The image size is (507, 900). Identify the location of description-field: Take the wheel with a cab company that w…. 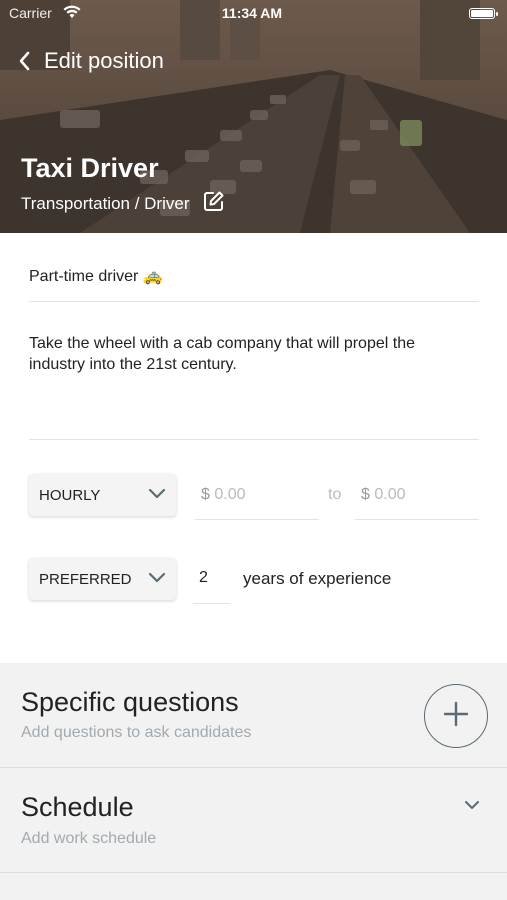
(249, 354).